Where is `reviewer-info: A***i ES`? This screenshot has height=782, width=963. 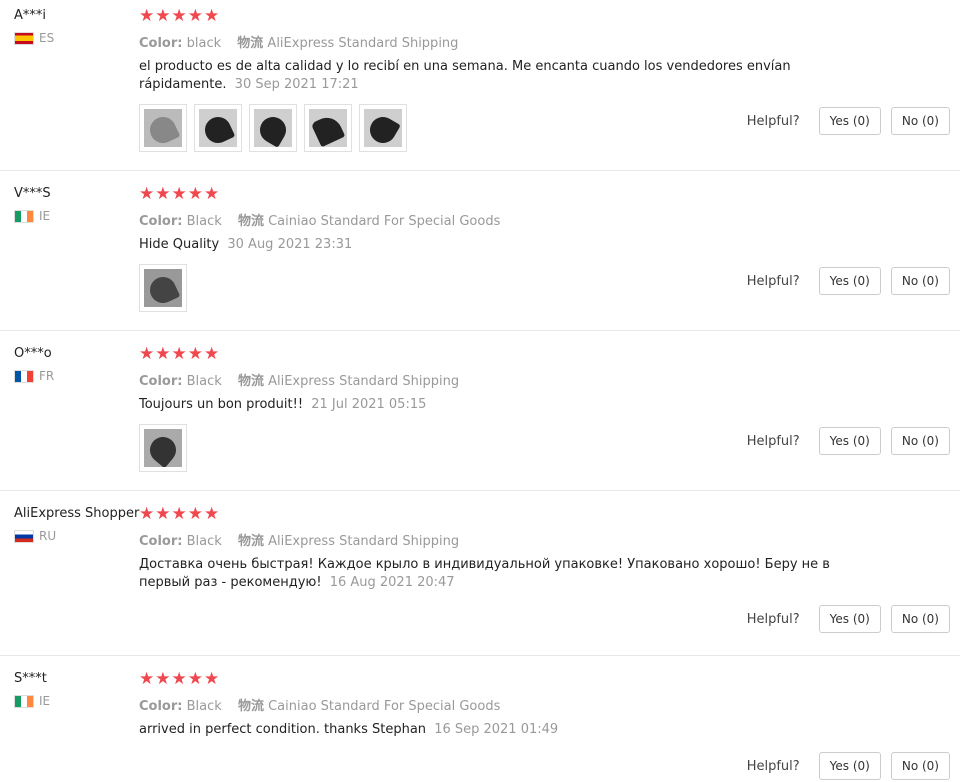
reviewer-info: A***i ES is located at coordinates (34, 26).